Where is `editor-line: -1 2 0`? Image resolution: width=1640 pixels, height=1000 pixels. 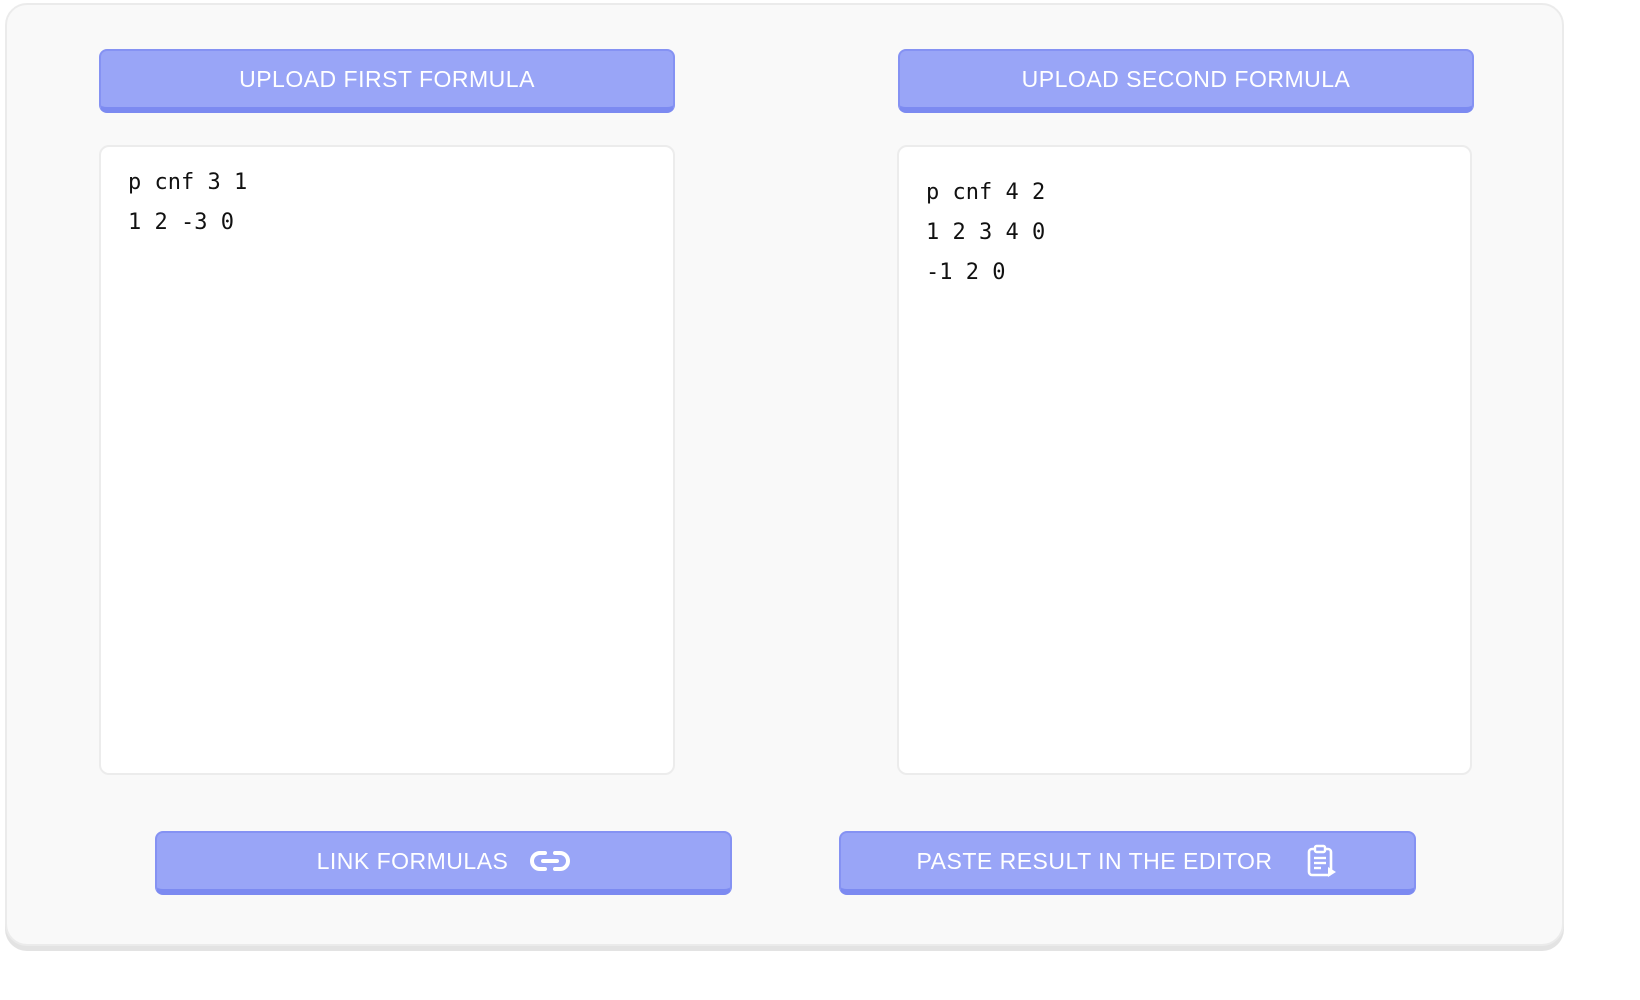
editor-line: -1 2 0 is located at coordinates (966, 272).